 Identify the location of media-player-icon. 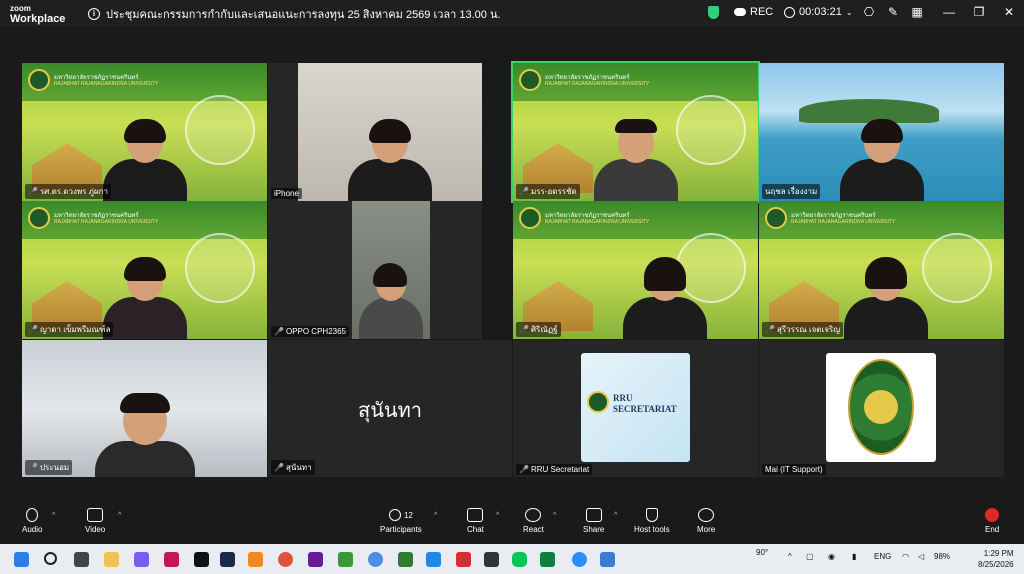
(171, 559).